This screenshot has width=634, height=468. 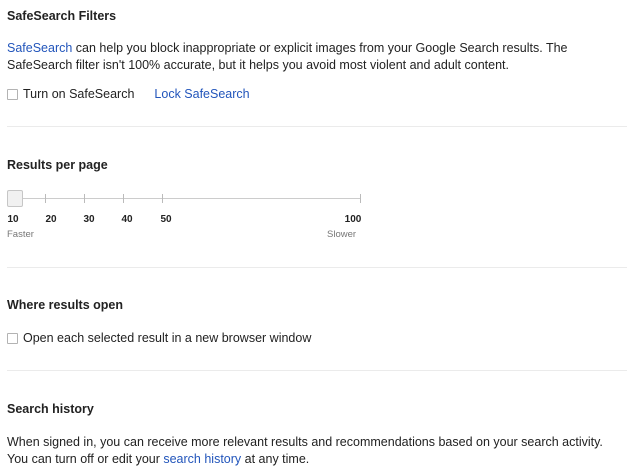 I want to click on where-results-open-heading: Where results open, so click(x=65, y=305).